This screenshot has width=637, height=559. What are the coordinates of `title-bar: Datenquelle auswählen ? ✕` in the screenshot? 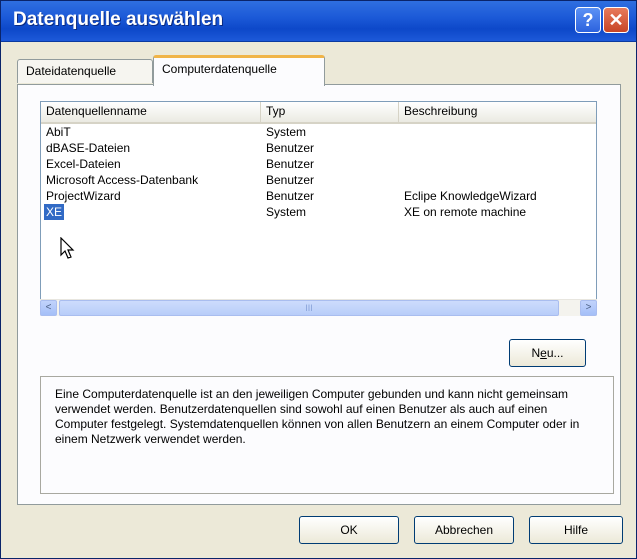 It's located at (318, 21).